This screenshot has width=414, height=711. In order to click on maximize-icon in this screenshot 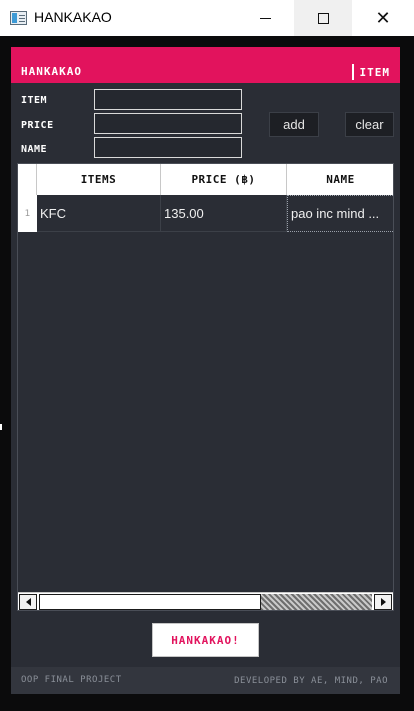, I will do `click(323, 18)`.